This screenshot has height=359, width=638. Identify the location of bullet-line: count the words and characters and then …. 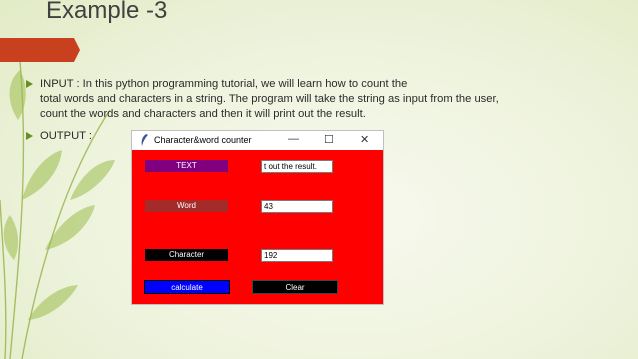
(203, 114).